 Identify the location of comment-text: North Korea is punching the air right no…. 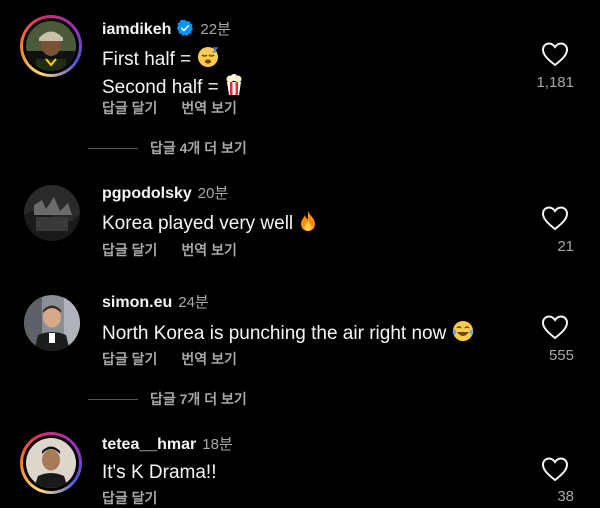
(288, 334).